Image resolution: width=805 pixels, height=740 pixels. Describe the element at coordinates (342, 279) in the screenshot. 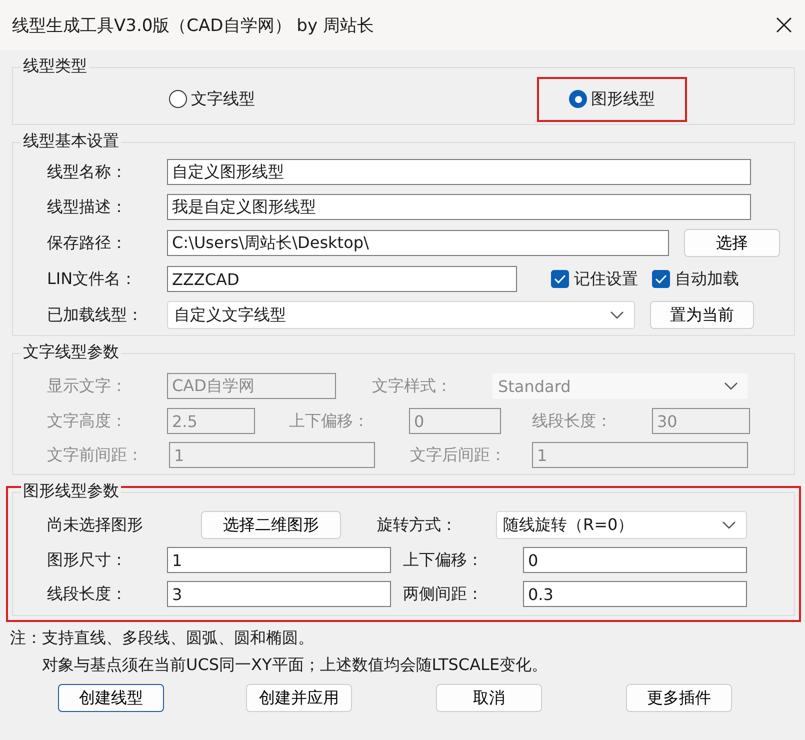

I see `lin-filename-field: ZZZCAD` at that location.